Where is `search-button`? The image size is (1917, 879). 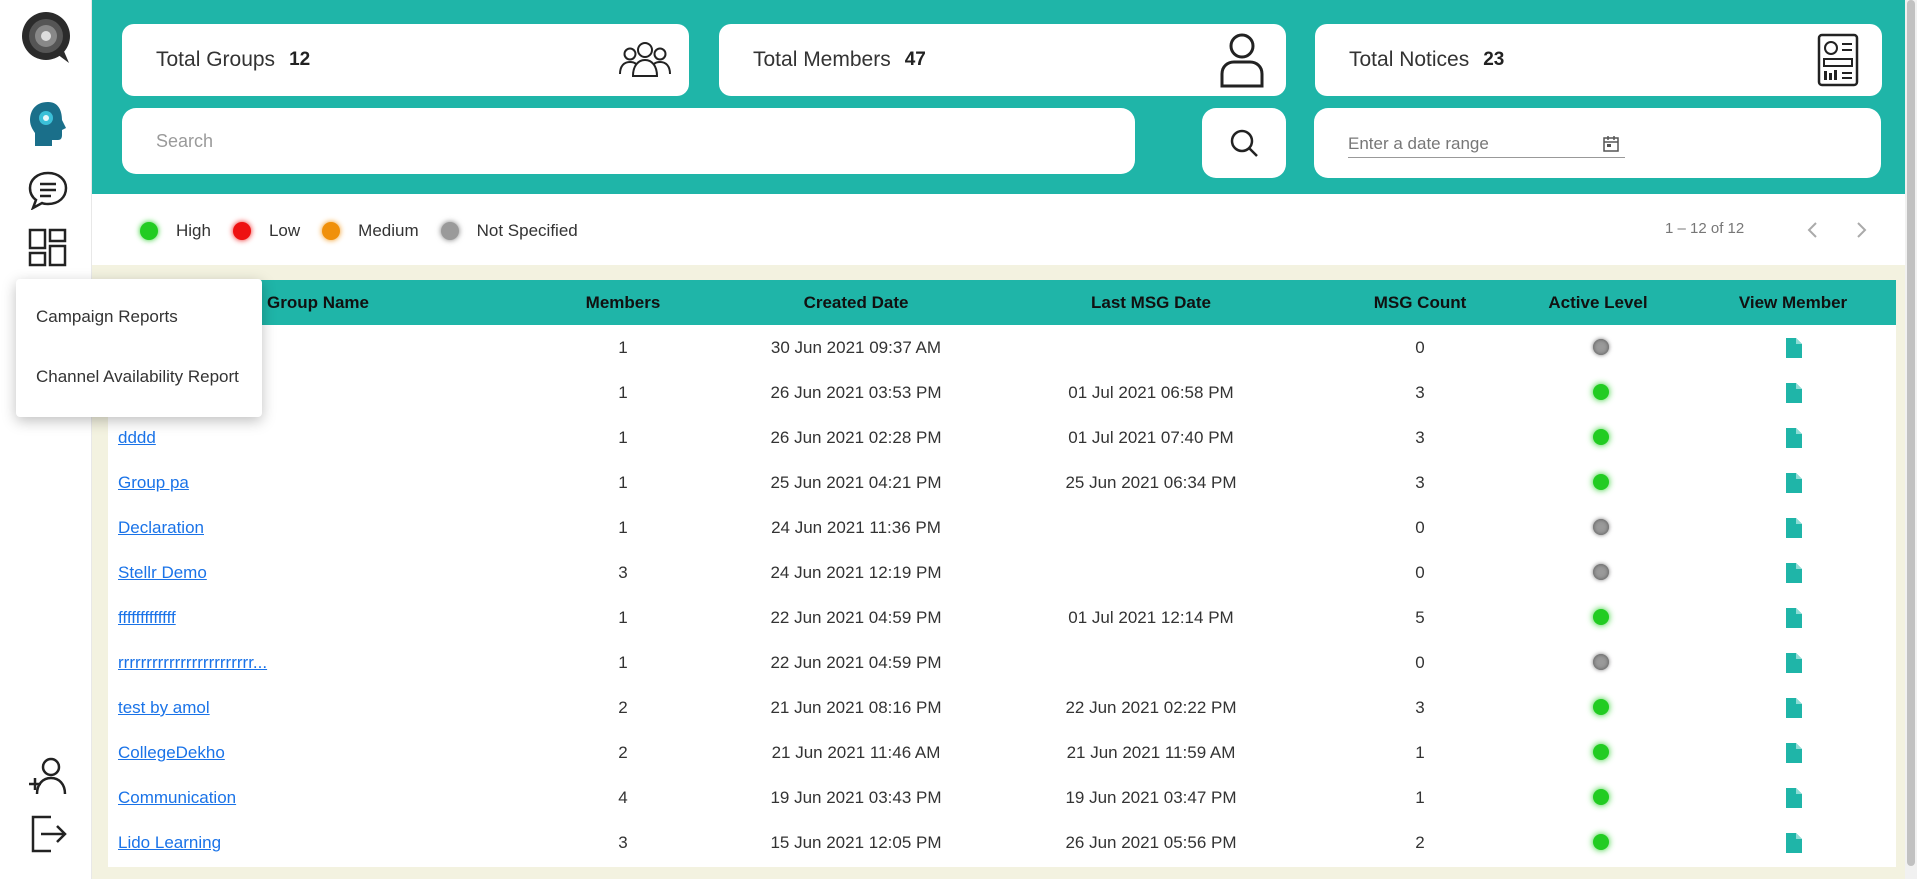 search-button is located at coordinates (1244, 143).